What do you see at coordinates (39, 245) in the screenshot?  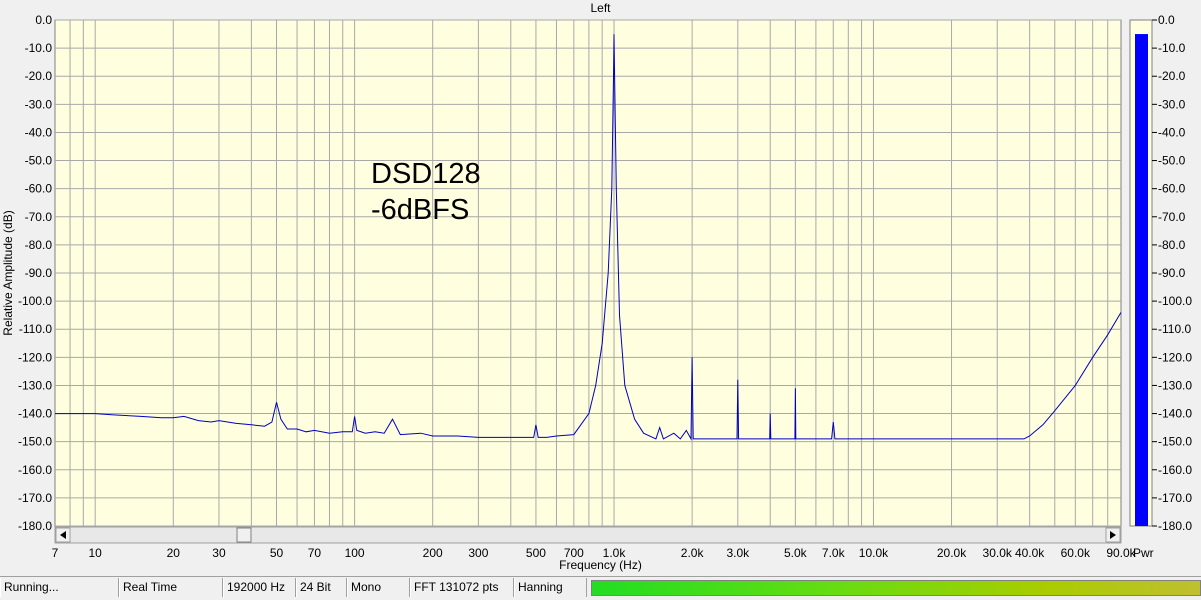 I see `y-tick-label: -80.0` at bounding box center [39, 245].